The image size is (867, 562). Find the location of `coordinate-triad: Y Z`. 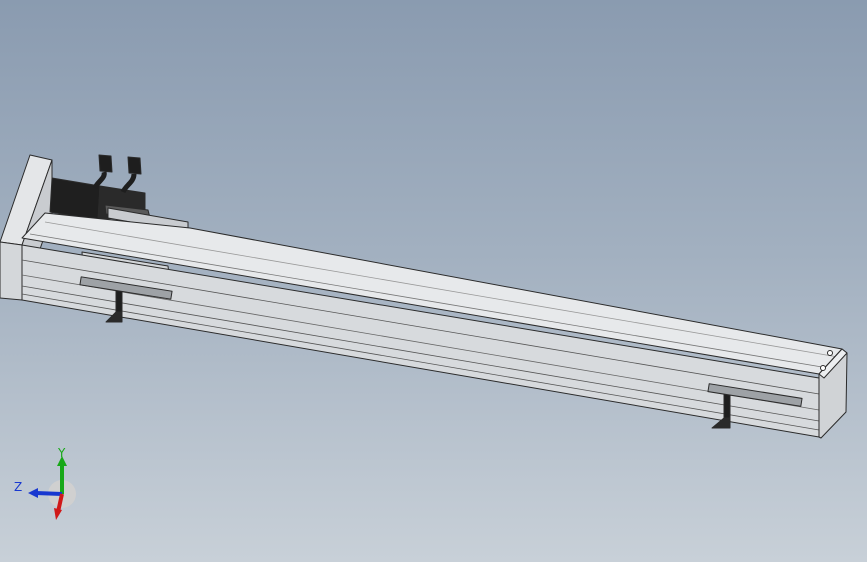

coordinate-triad: Y Z is located at coordinates (45, 486).